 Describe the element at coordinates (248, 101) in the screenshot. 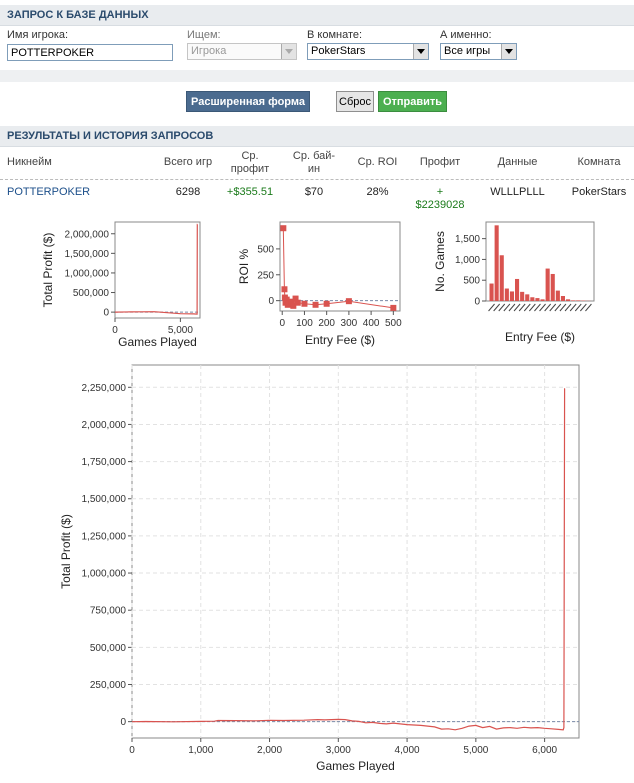

I see `advanced-form-button: Расширенная форма` at that location.